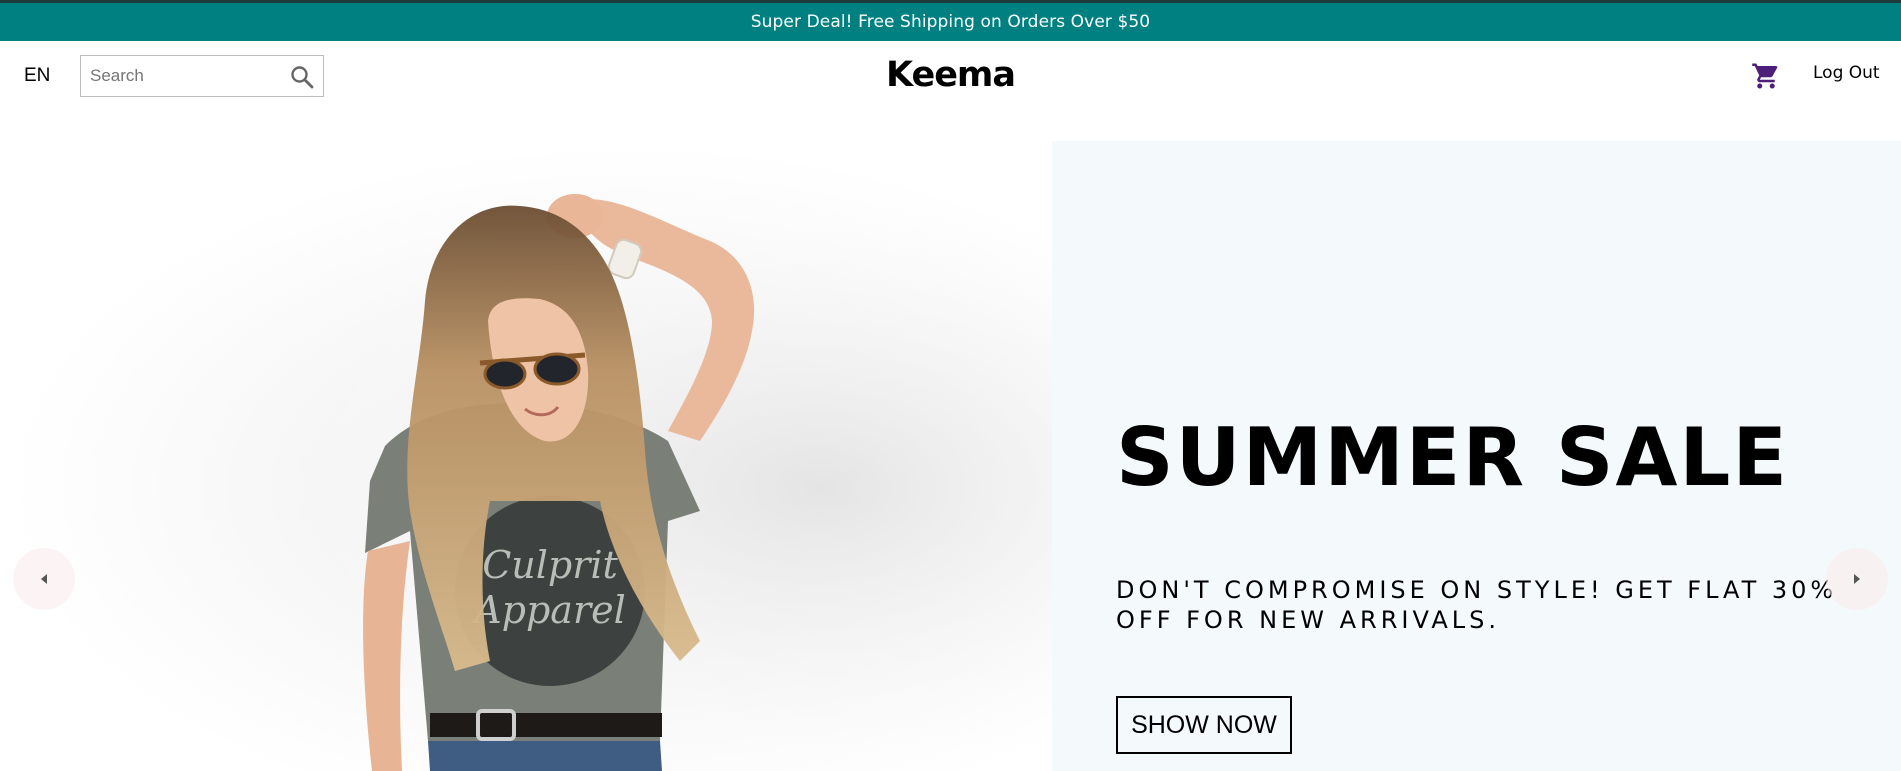  I want to click on search-icon, so click(302, 77).